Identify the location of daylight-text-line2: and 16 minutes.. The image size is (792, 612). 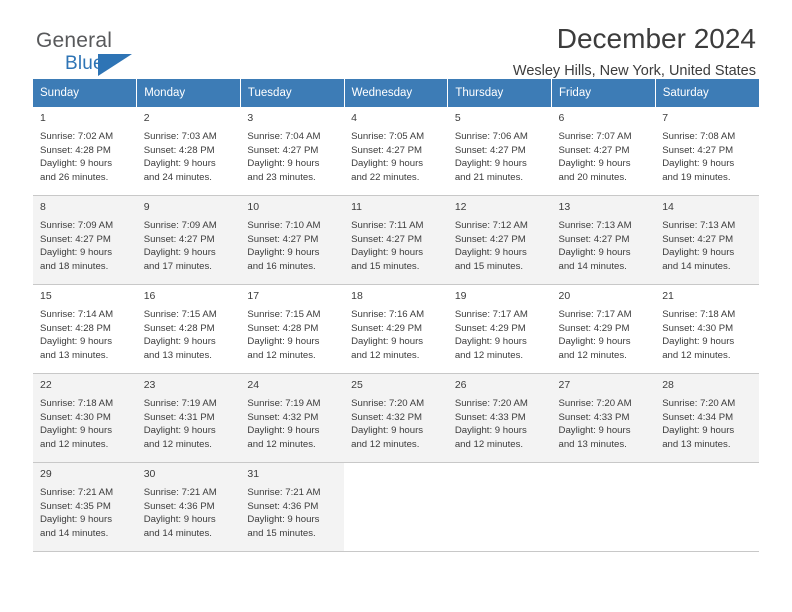
(281, 266).